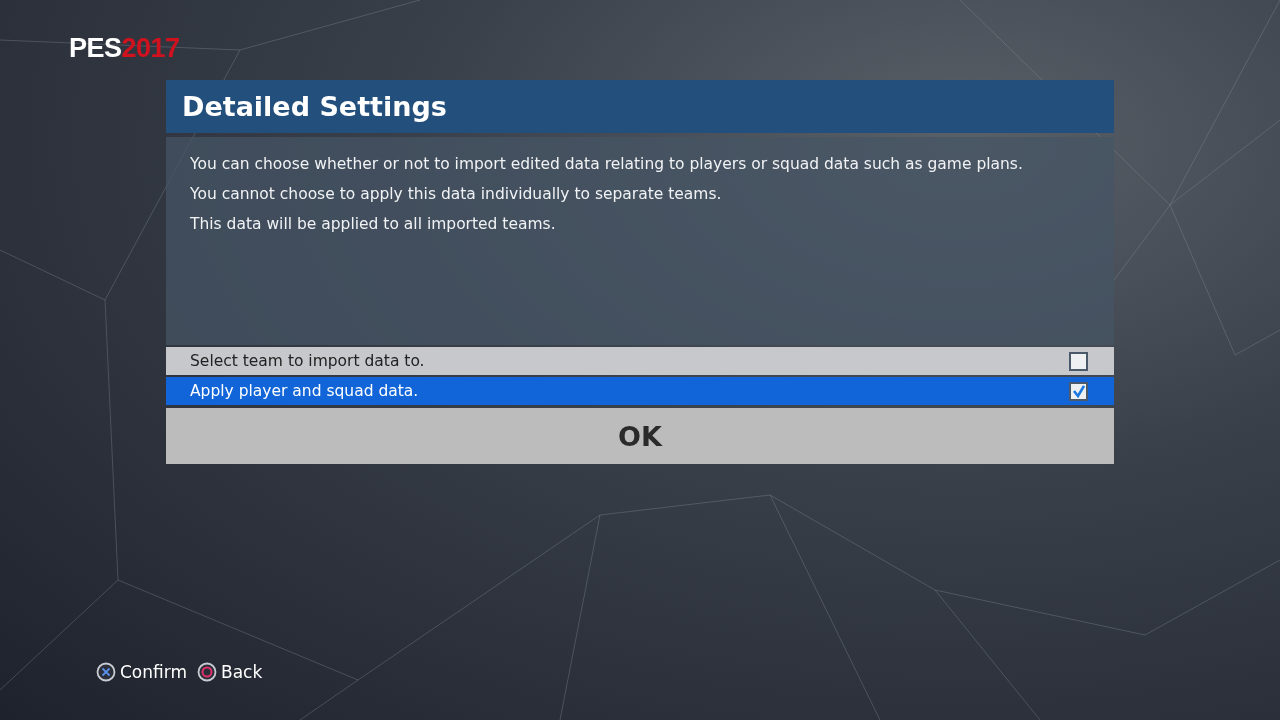 This screenshot has height=720, width=1280. What do you see at coordinates (230, 672) in the screenshot?
I see `controller-hint: Back` at bounding box center [230, 672].